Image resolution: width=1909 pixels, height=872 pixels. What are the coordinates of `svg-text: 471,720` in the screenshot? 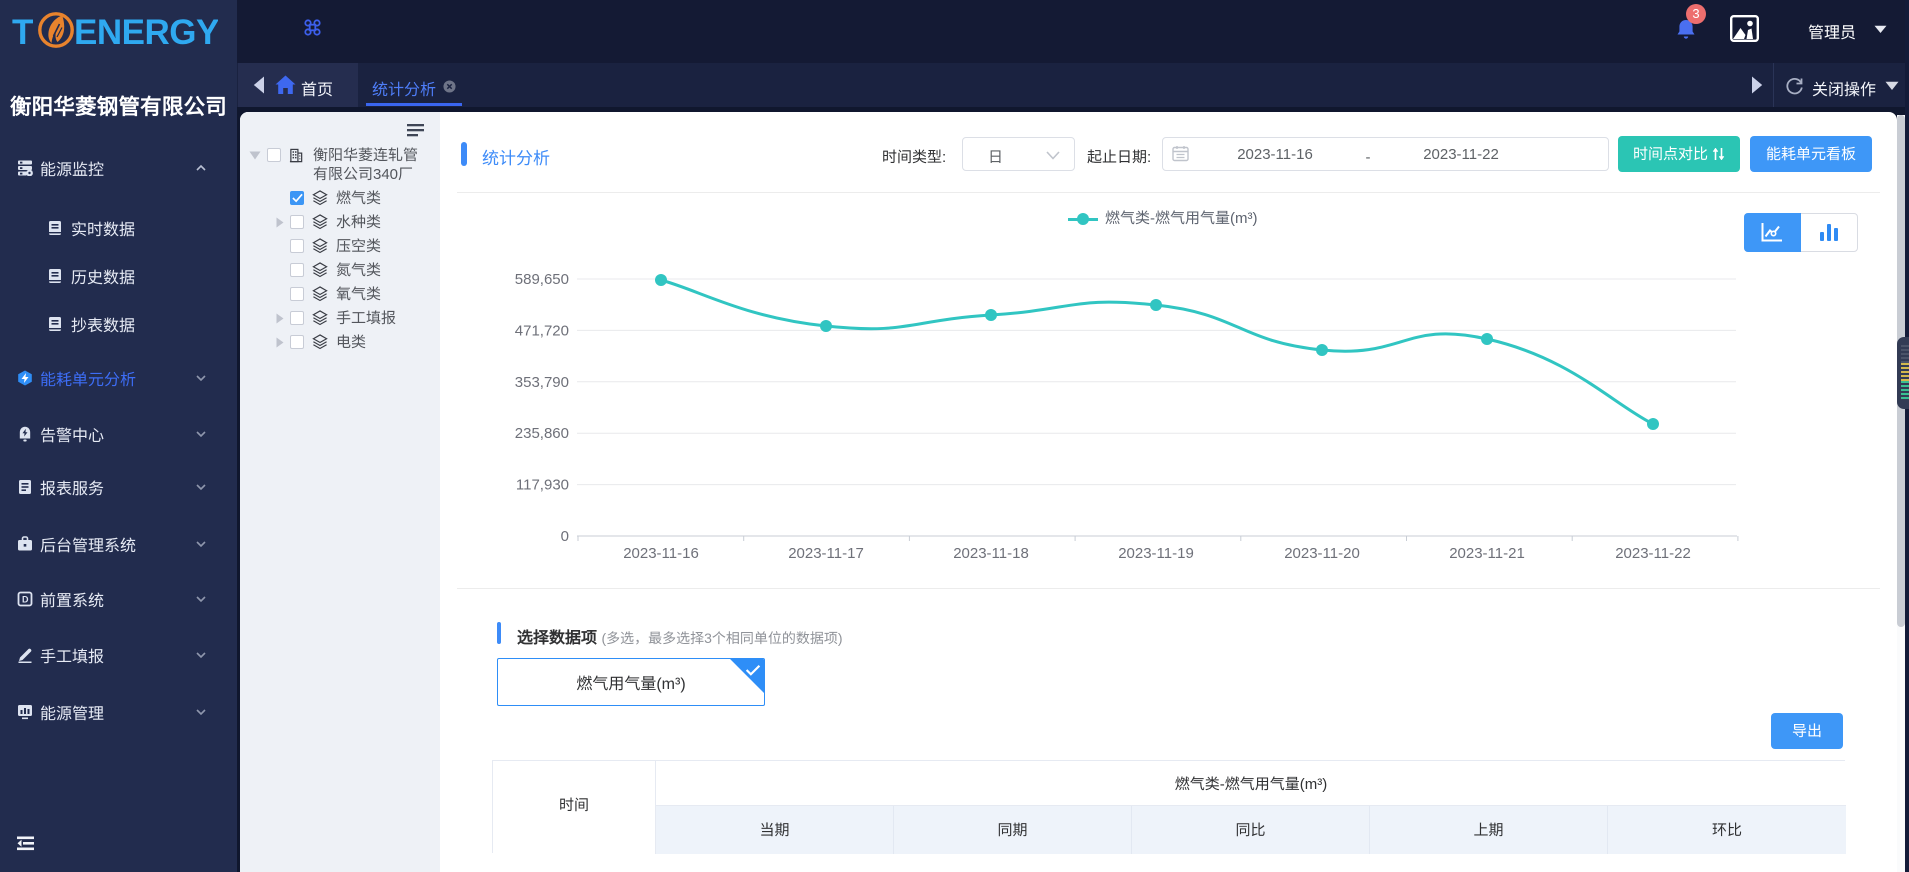 It's located at (542, 330).